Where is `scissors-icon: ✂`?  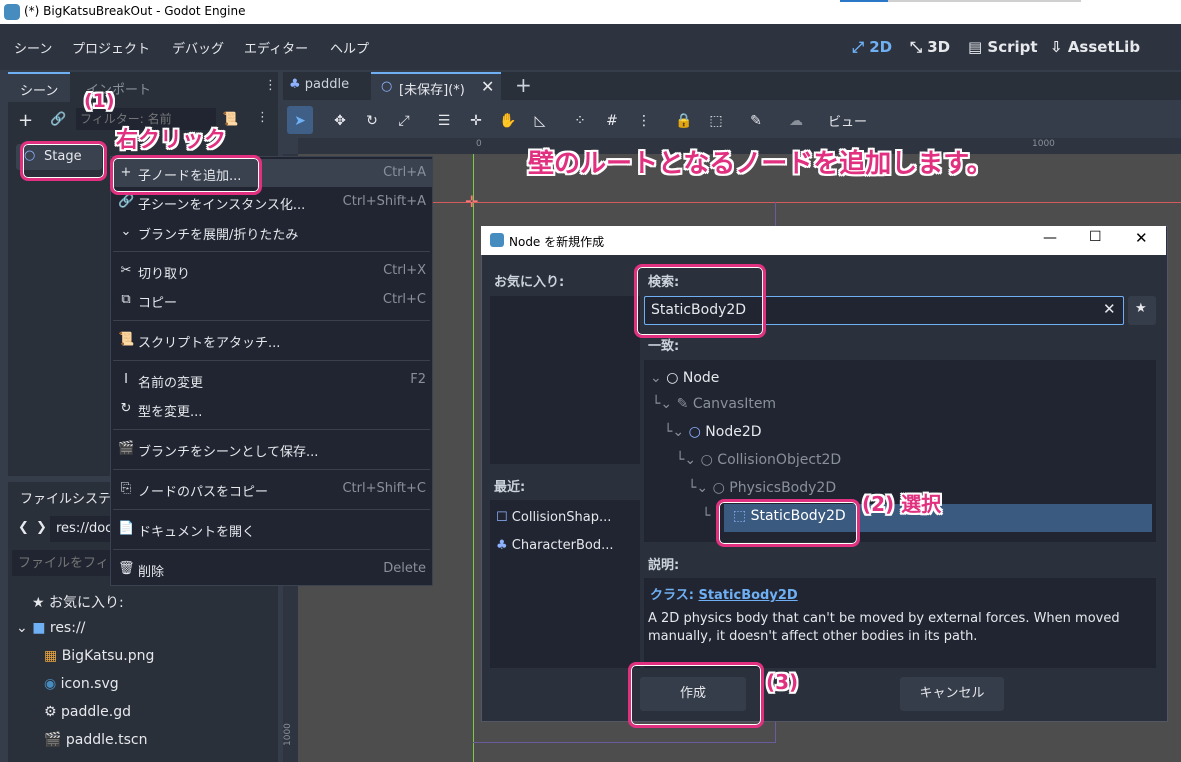 scissors-icon: ✂ is located at coordinates (126, 270).